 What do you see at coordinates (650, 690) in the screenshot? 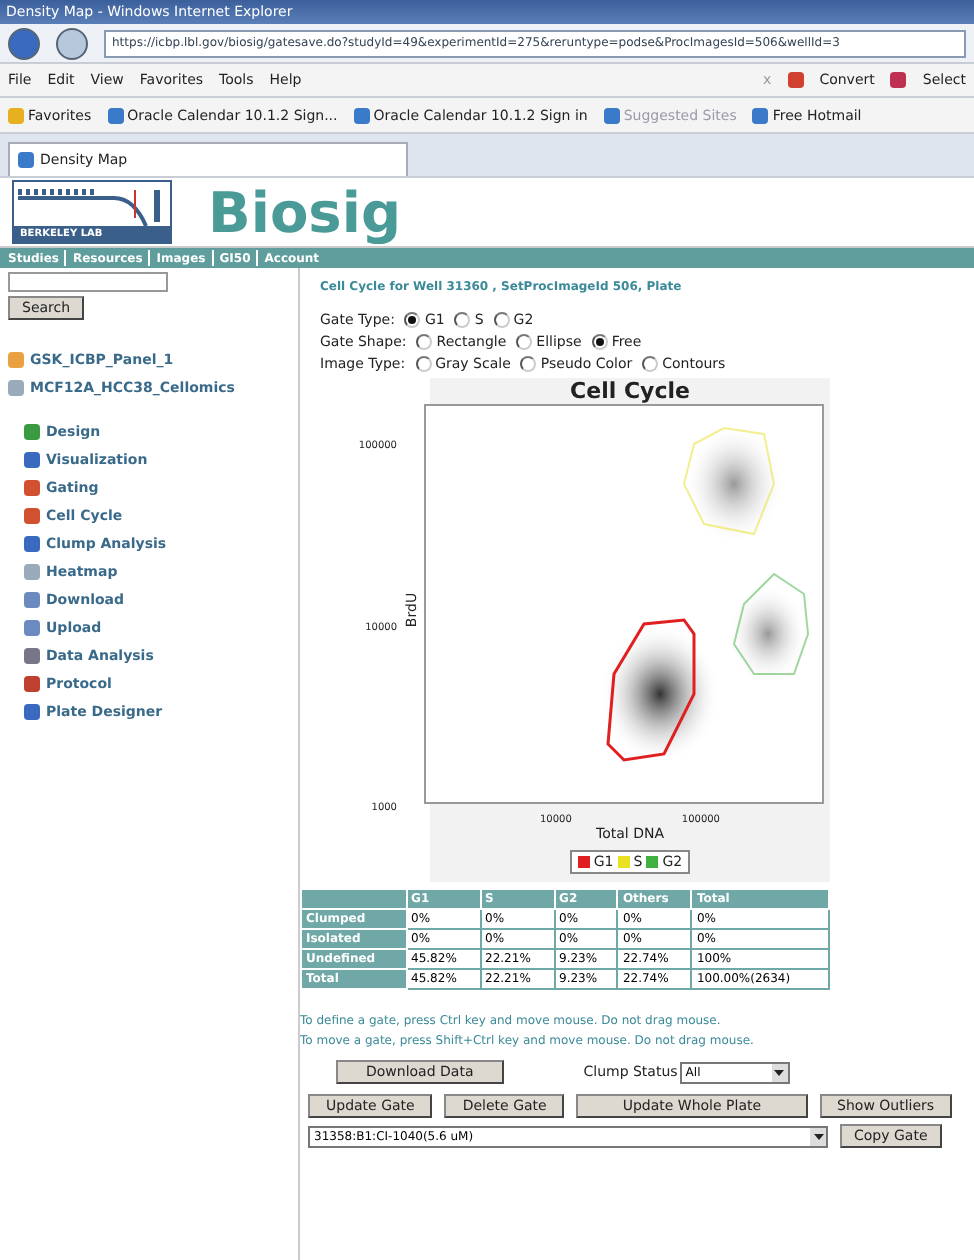
I see `gate-outline` at bounding box center [650, 690].